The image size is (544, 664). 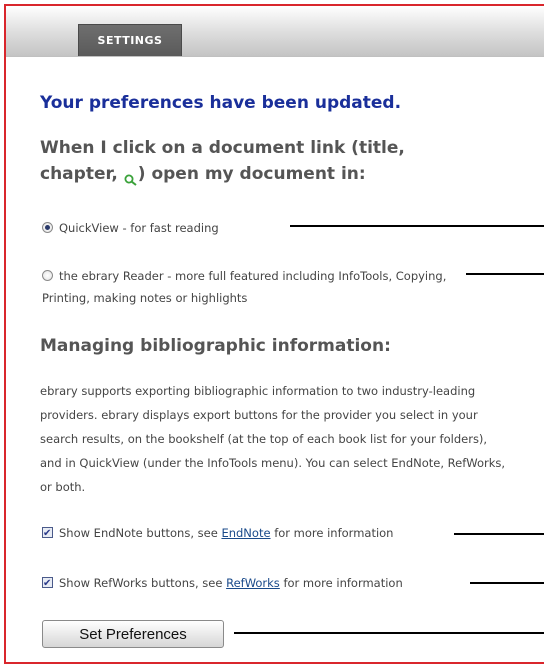 What do you see at coordinates (47, 227) in the screenshot?
I see `quickview-radio` at bounding box center [47, 227].